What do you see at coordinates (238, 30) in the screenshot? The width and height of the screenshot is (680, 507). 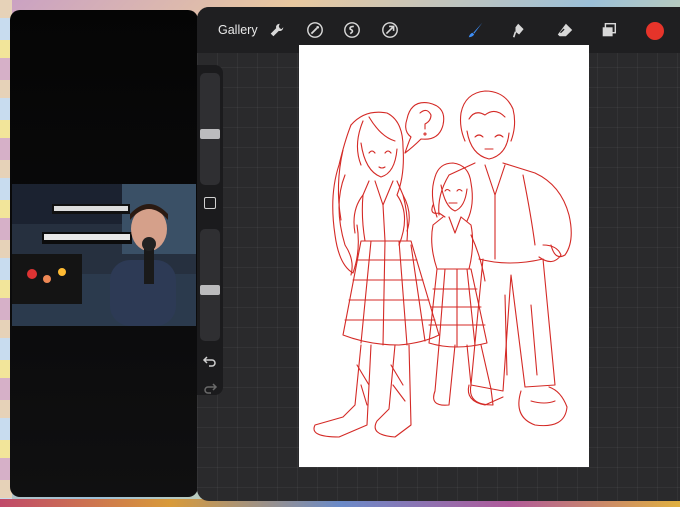 I see `gallery-button: Gallery` at bounding box center [238, 30].